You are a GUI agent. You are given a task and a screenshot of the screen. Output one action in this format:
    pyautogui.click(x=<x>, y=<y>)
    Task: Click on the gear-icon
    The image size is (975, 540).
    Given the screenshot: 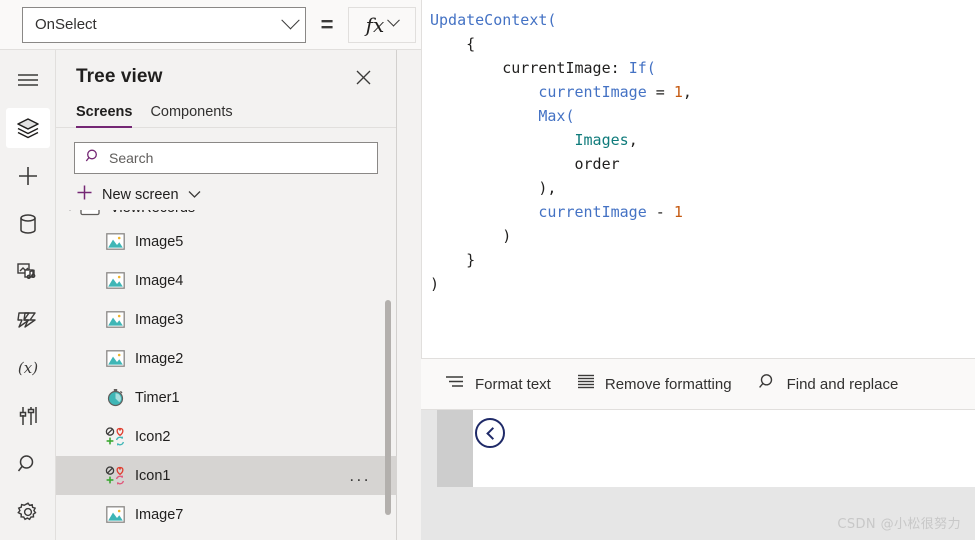 What is the action you would take?
    pyautogui.click(x=28, y=512)
    